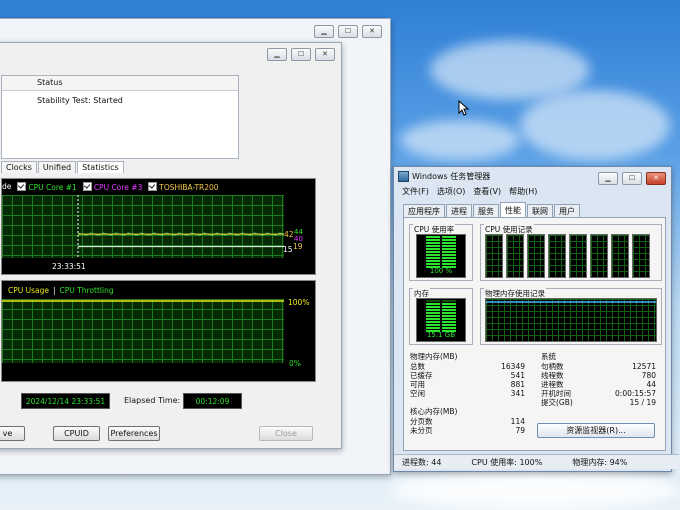  Describe the element at coordinates (598, 384) in the screenshot. I see `stats-row: 进程数 44` at that location.